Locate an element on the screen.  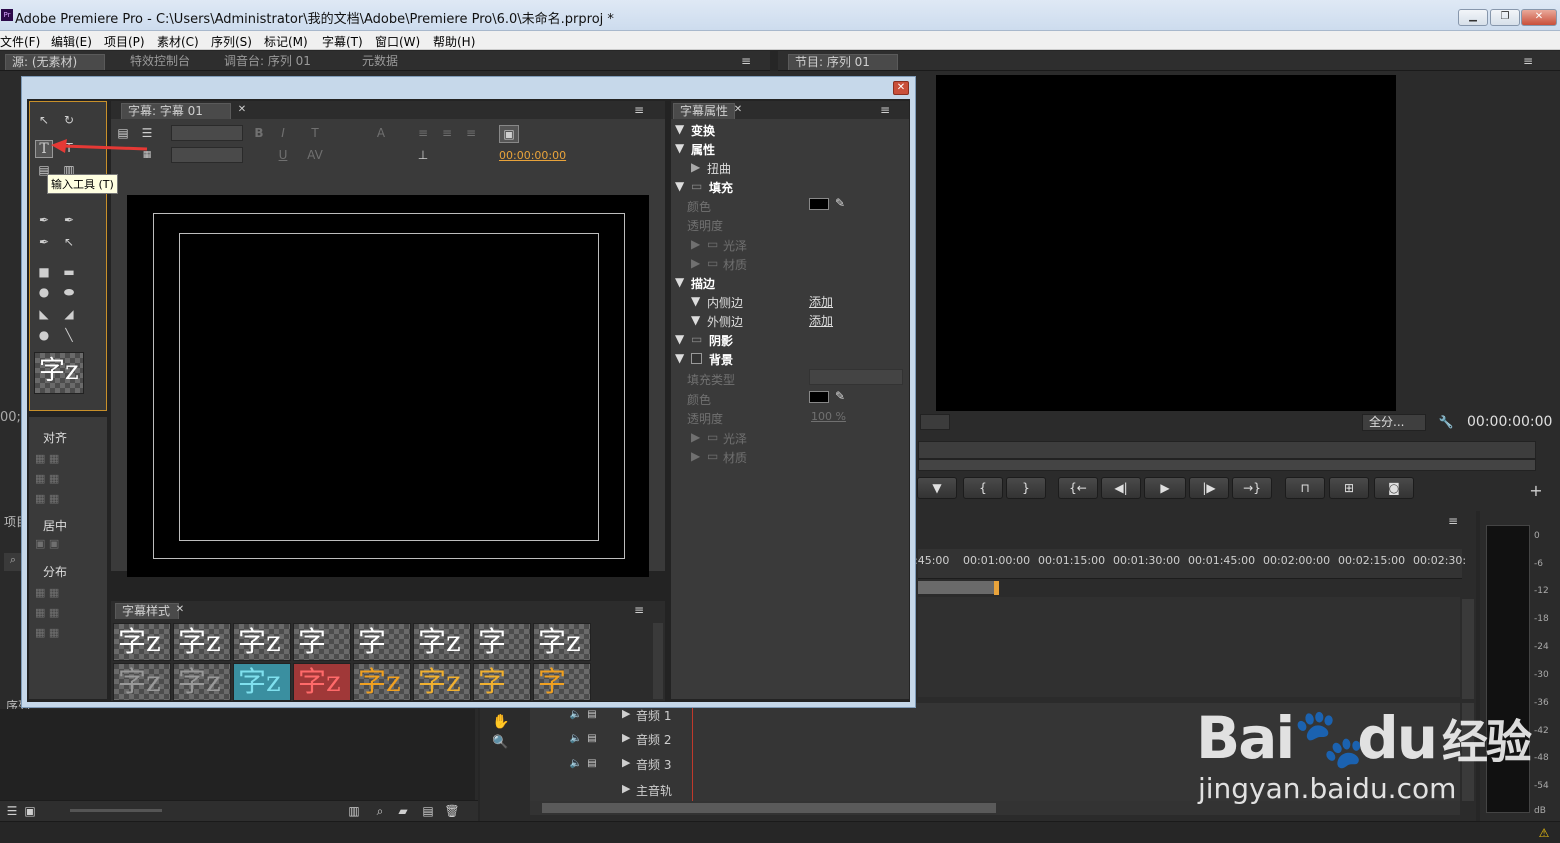
background-expand-icon: ▼ is located at coordinates (679, 358).